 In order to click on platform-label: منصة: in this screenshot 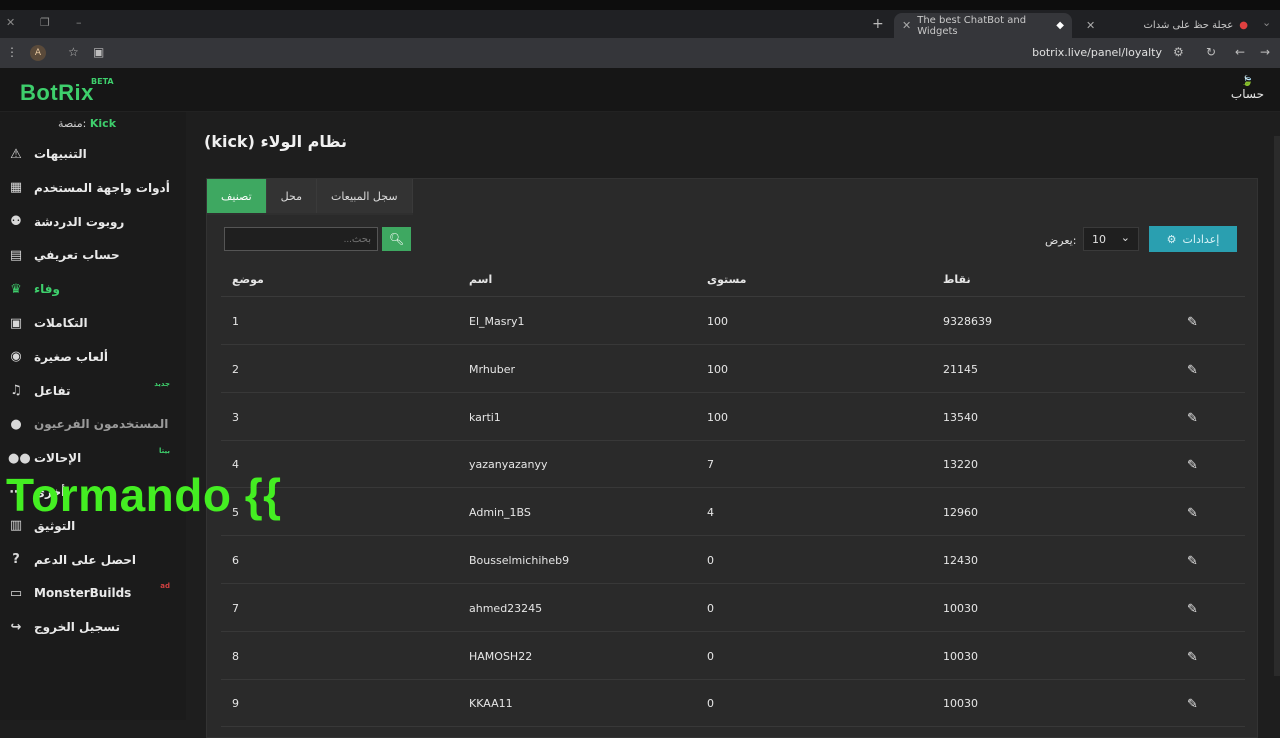, I will do `click(72, 123)`.